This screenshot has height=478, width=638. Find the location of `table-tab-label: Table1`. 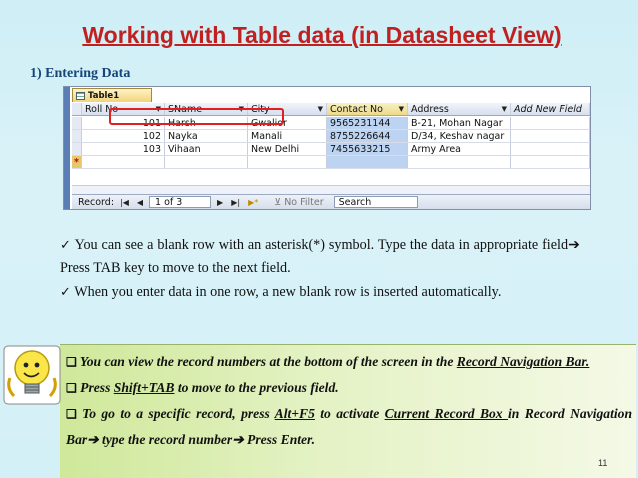

table-tab-label: Table1 is located at coordinates (104, 95).